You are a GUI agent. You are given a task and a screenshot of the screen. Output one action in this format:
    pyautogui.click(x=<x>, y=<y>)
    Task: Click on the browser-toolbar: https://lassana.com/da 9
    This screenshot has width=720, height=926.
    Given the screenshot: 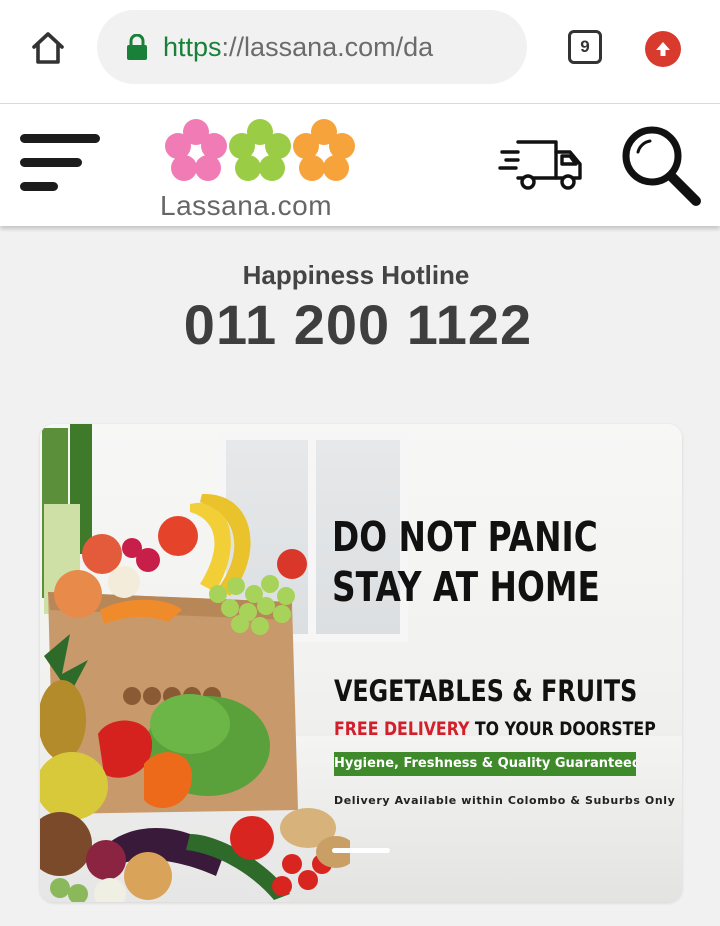 What is the action you would take?
    pyautogui.click(x=360, y=52)
    